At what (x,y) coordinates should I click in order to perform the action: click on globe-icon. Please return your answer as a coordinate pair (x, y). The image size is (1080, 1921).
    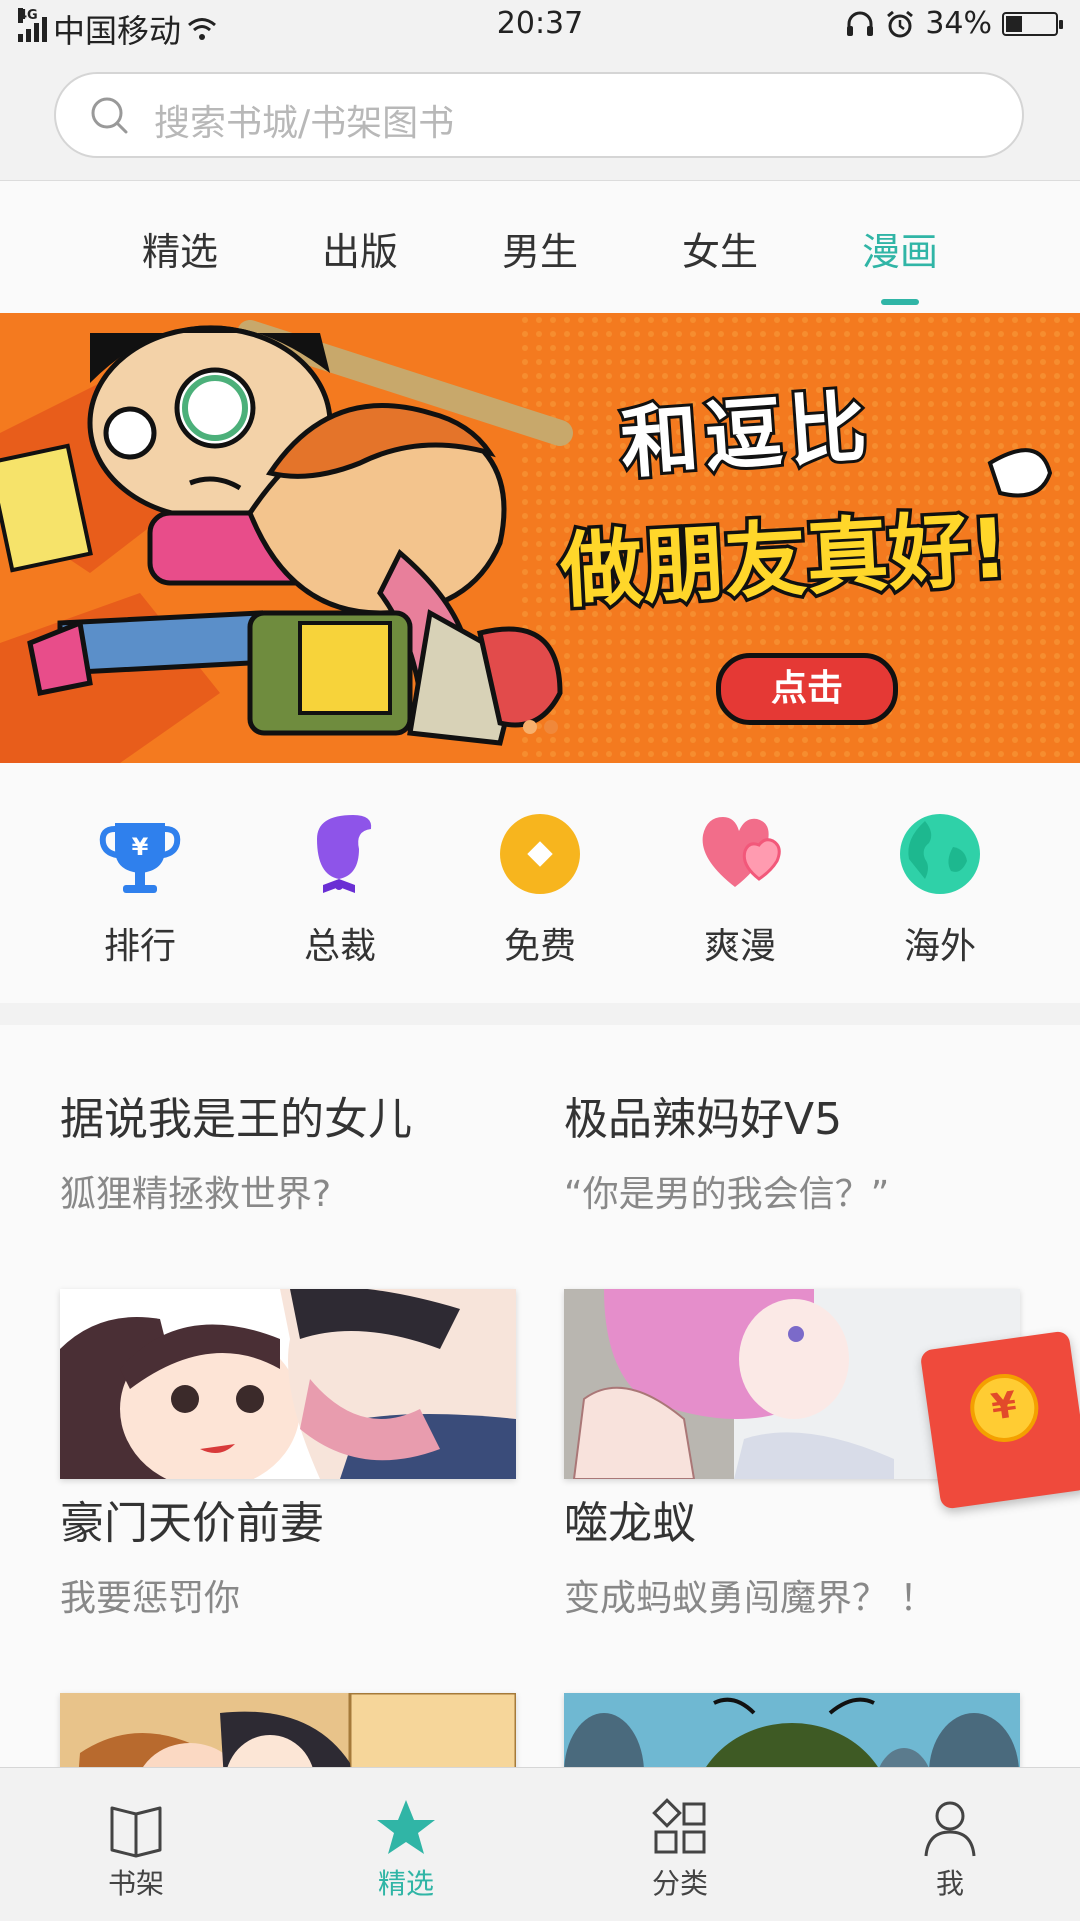
    Looking at the image, I should click on (940, 854).